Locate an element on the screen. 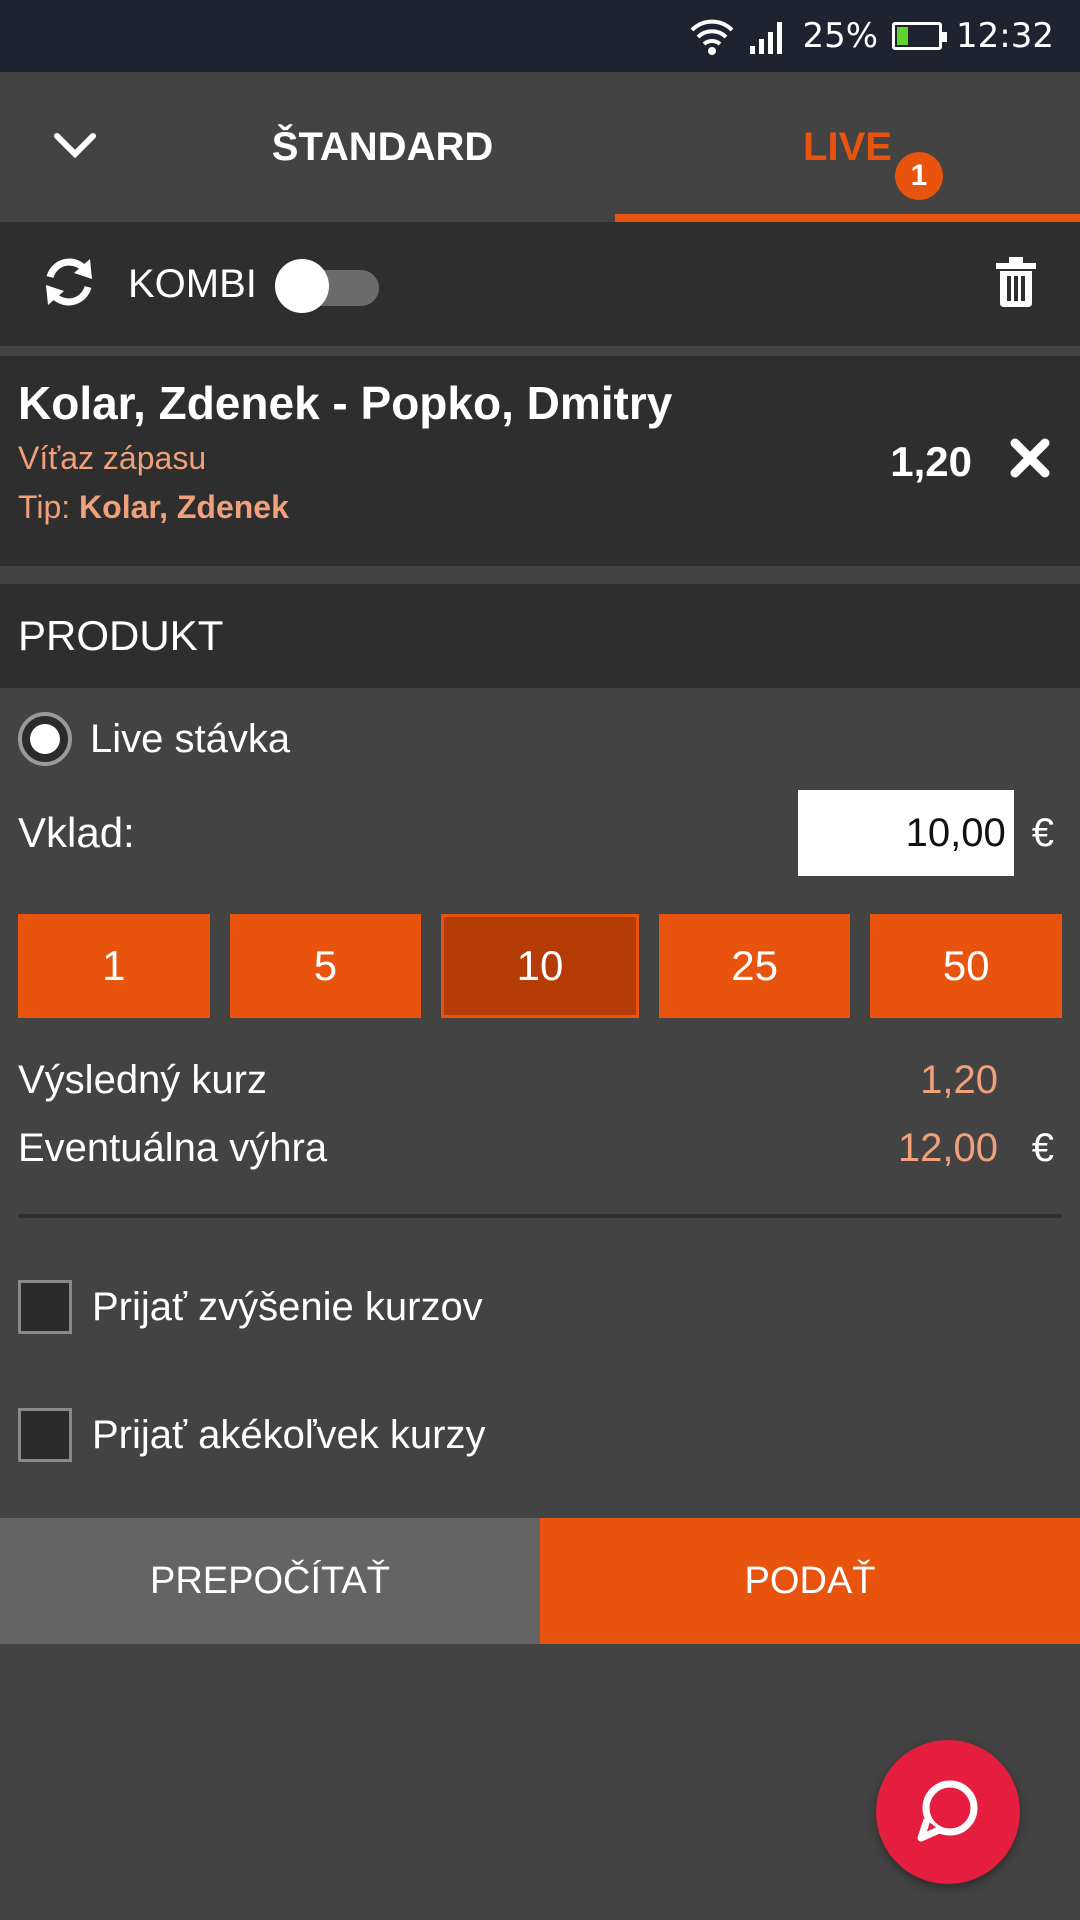 The image size is (1080, 1920). status-bar: 25% 12:32 is located at coordinates (540, 36).